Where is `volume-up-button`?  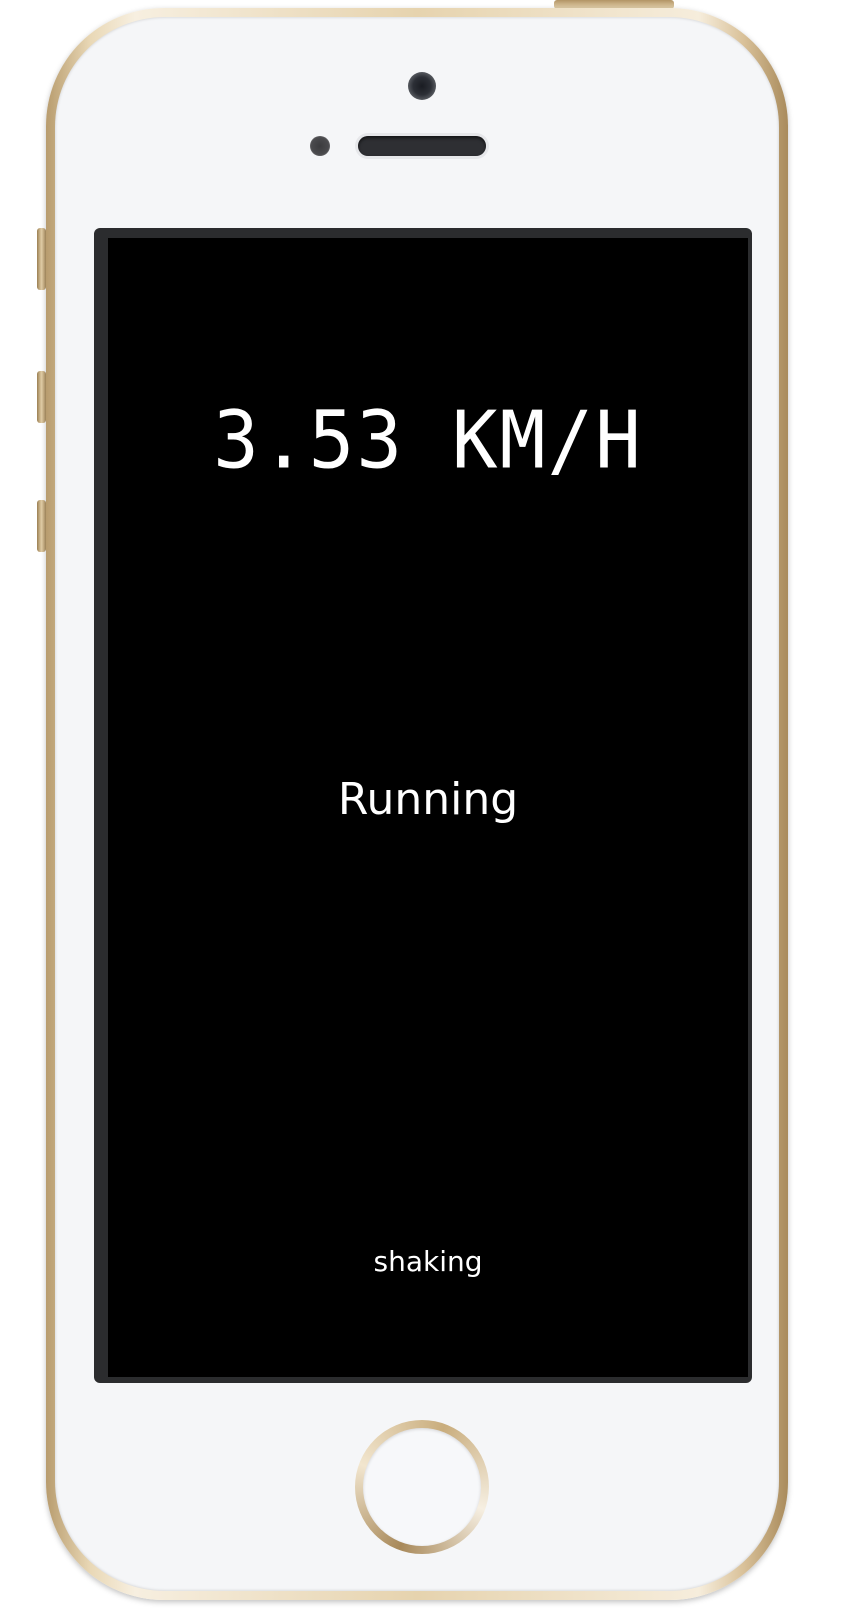 volume-up-button is located at coordinates (41, 397).